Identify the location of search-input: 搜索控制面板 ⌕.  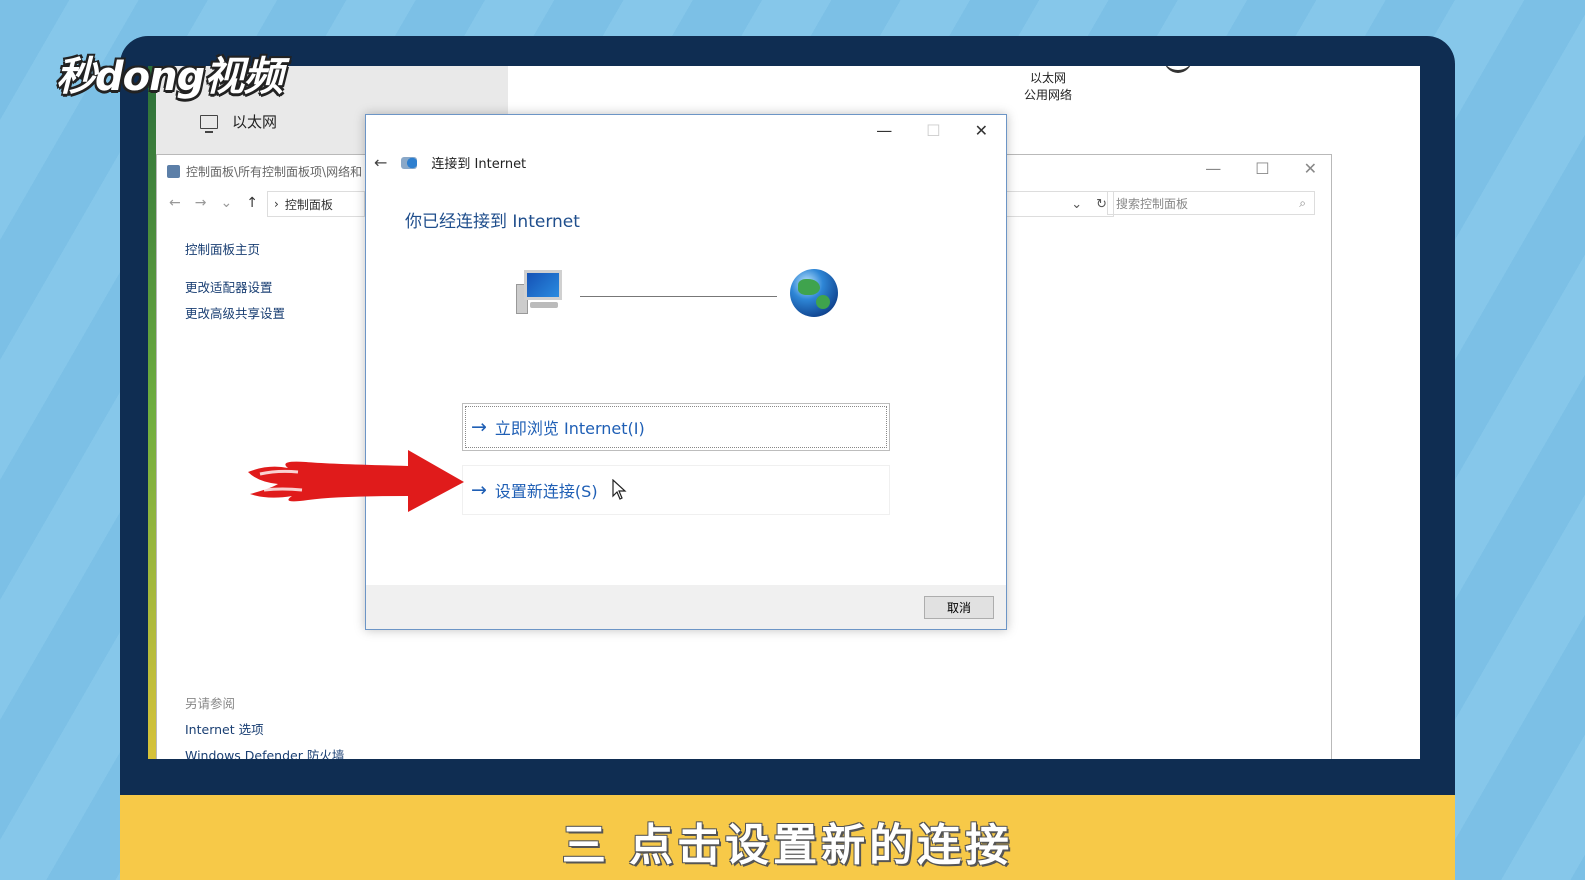
(1211, 203).